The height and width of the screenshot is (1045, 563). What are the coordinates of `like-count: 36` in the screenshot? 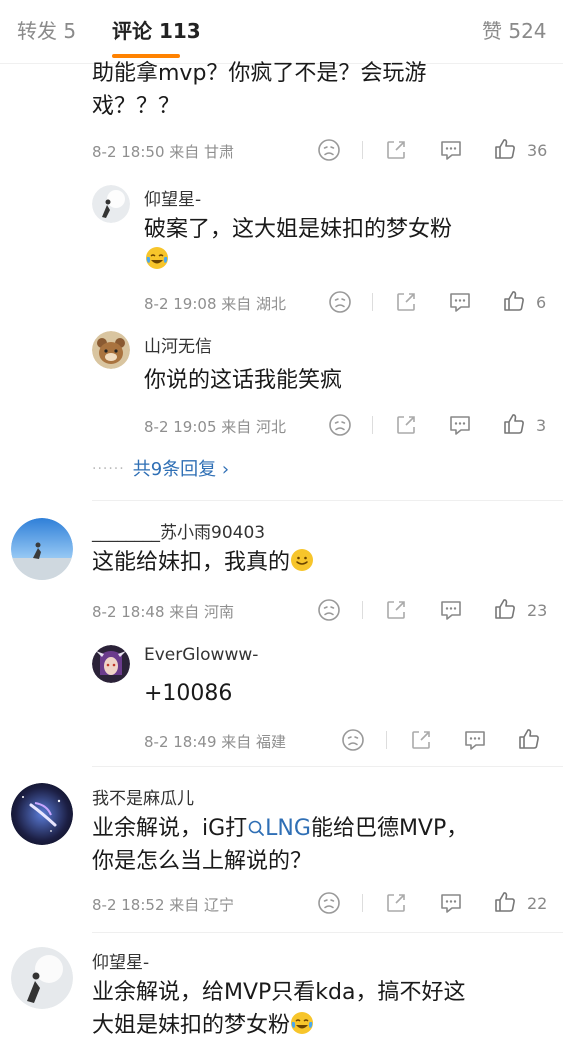 It's located at (537, 150).